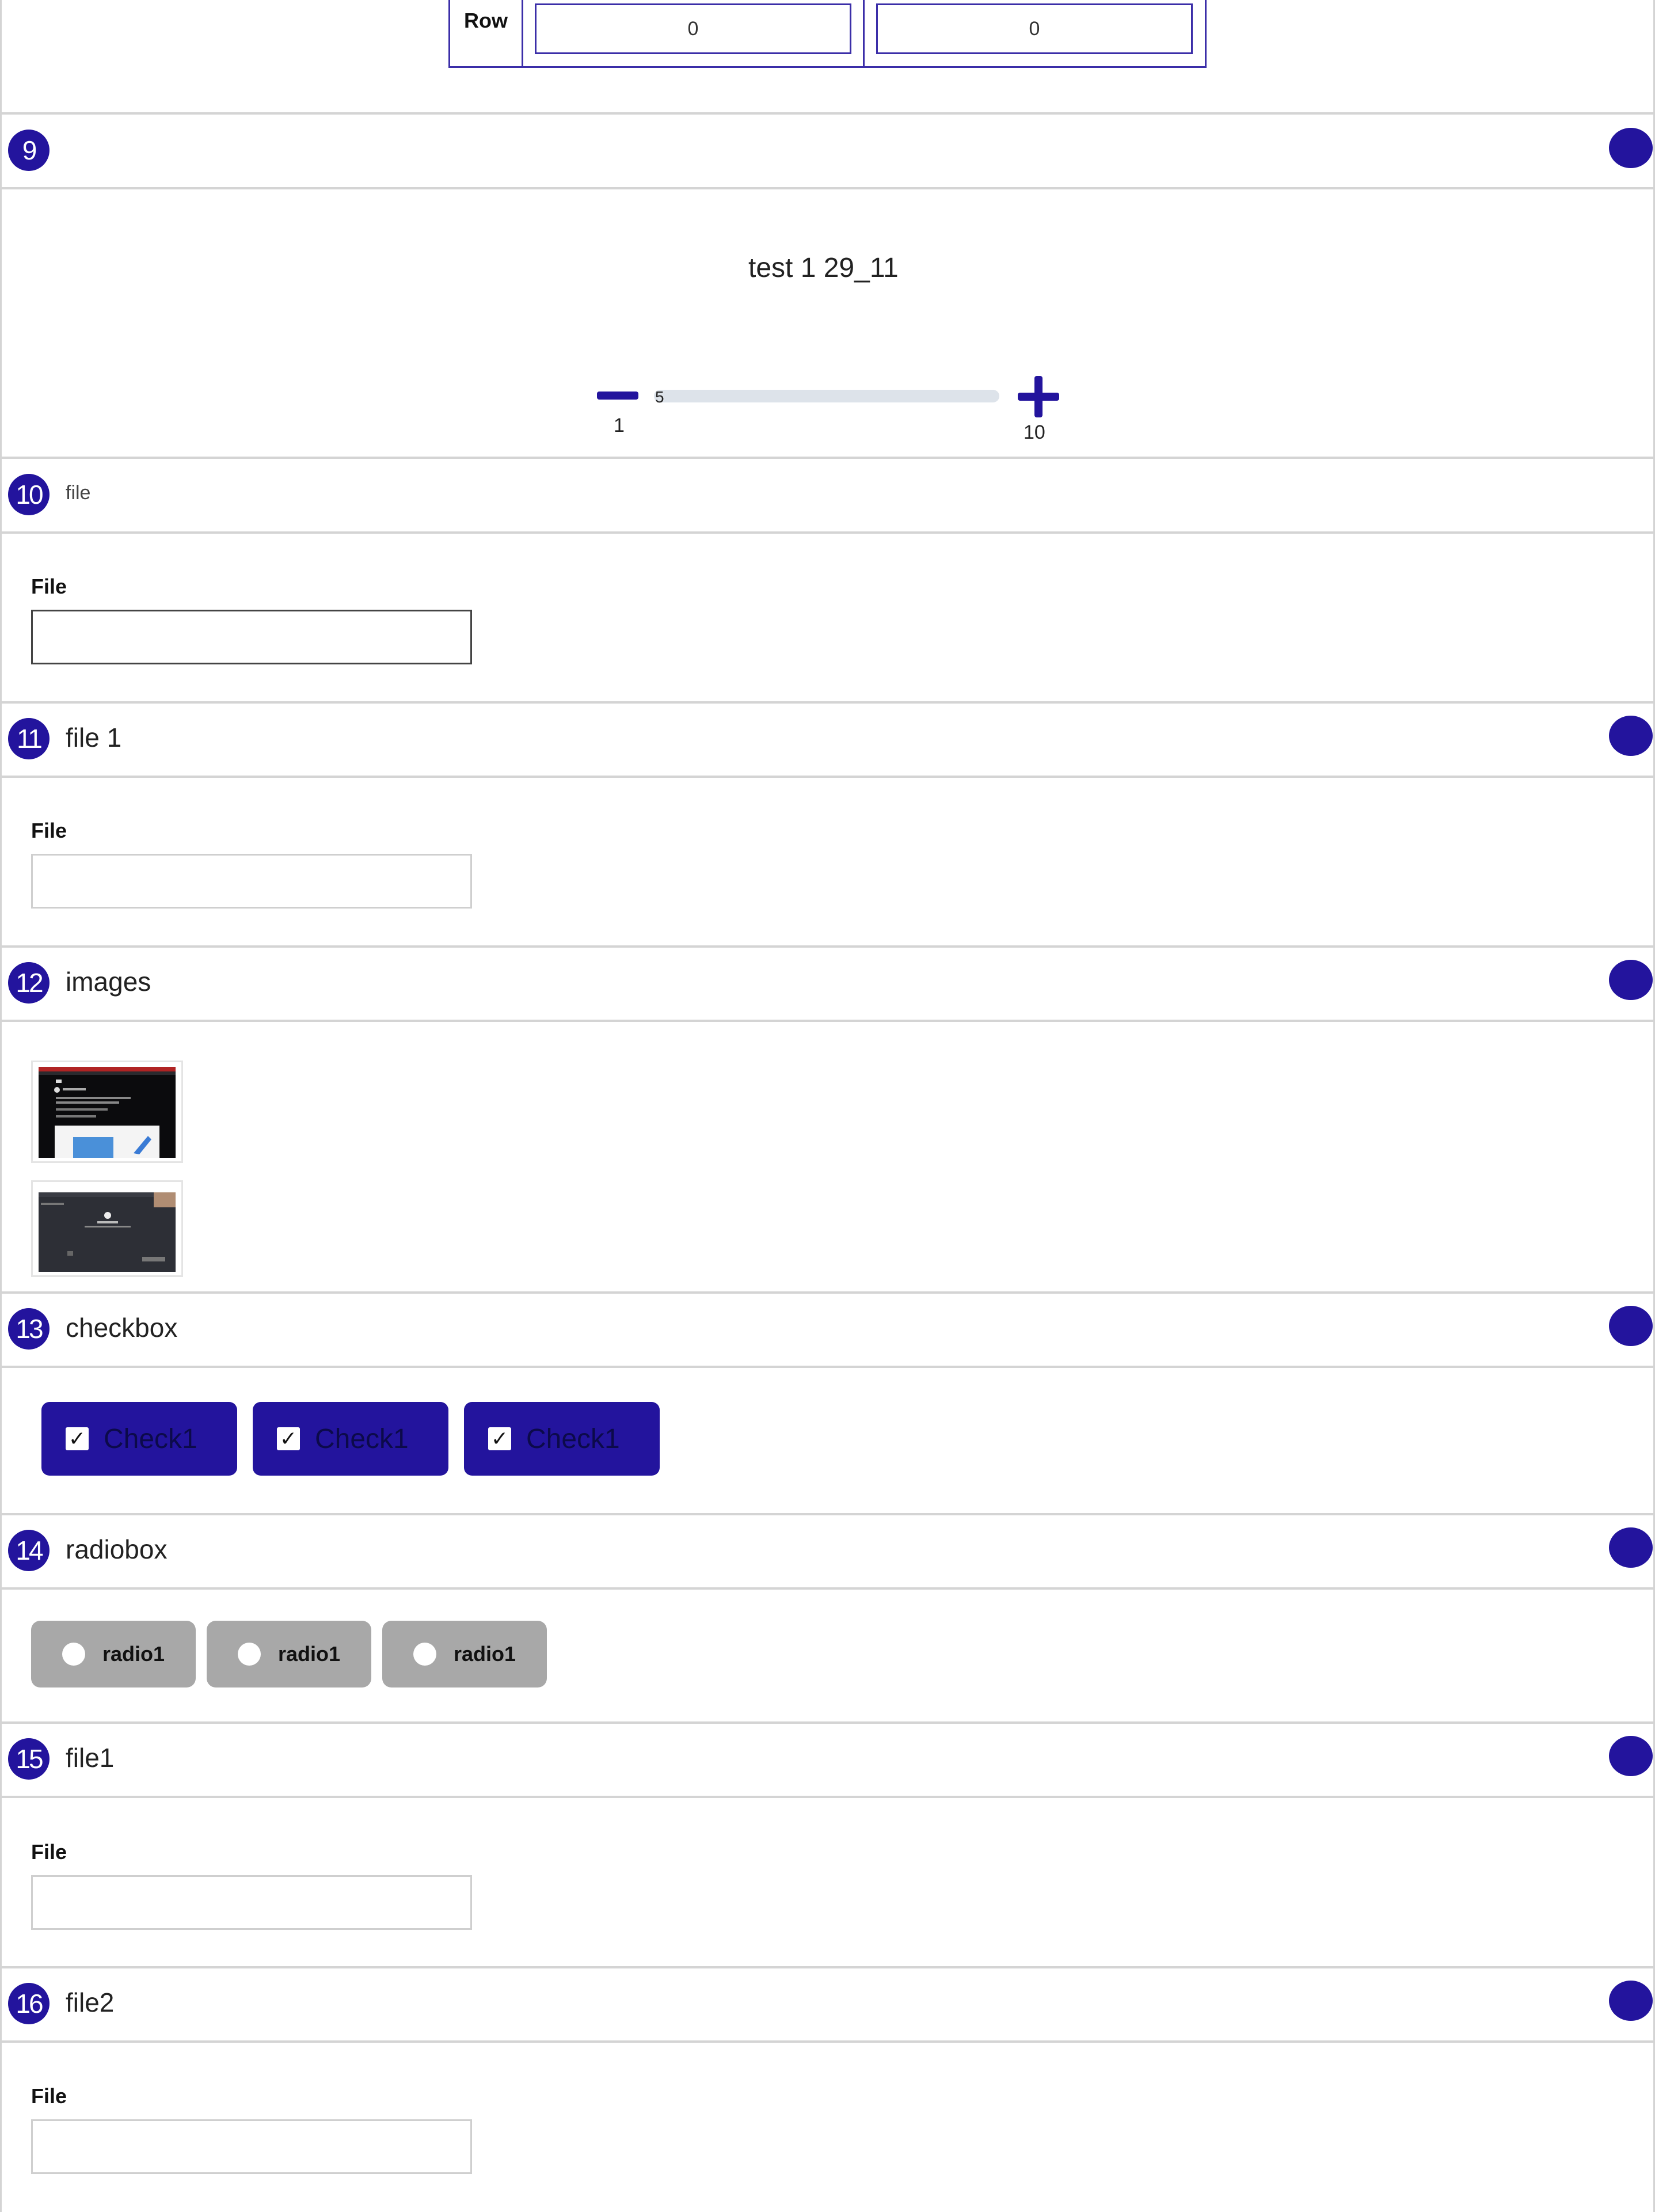 Image resolution: width=1655 pixels, height=2212 pixels. Describe the element at coordinates (659, 397) in the screenshot. I see `slider-value-label: 5` at that location.